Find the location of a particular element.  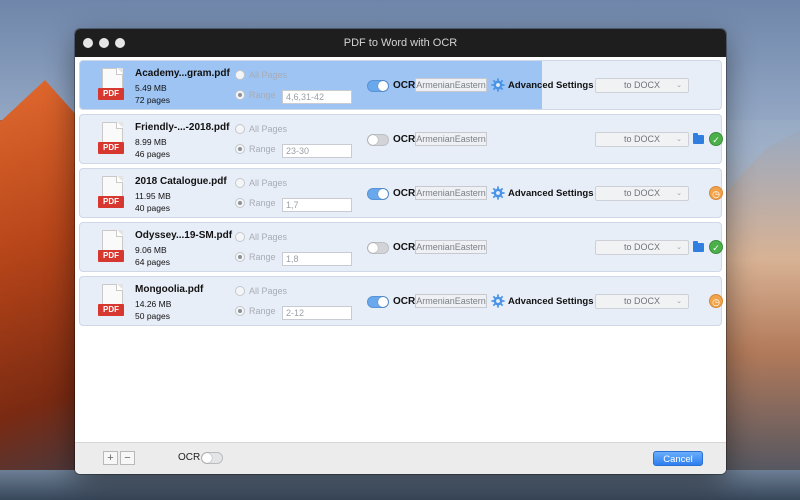

advanced-settings-label: Advanced Settings is located at coordinates (551, 301).